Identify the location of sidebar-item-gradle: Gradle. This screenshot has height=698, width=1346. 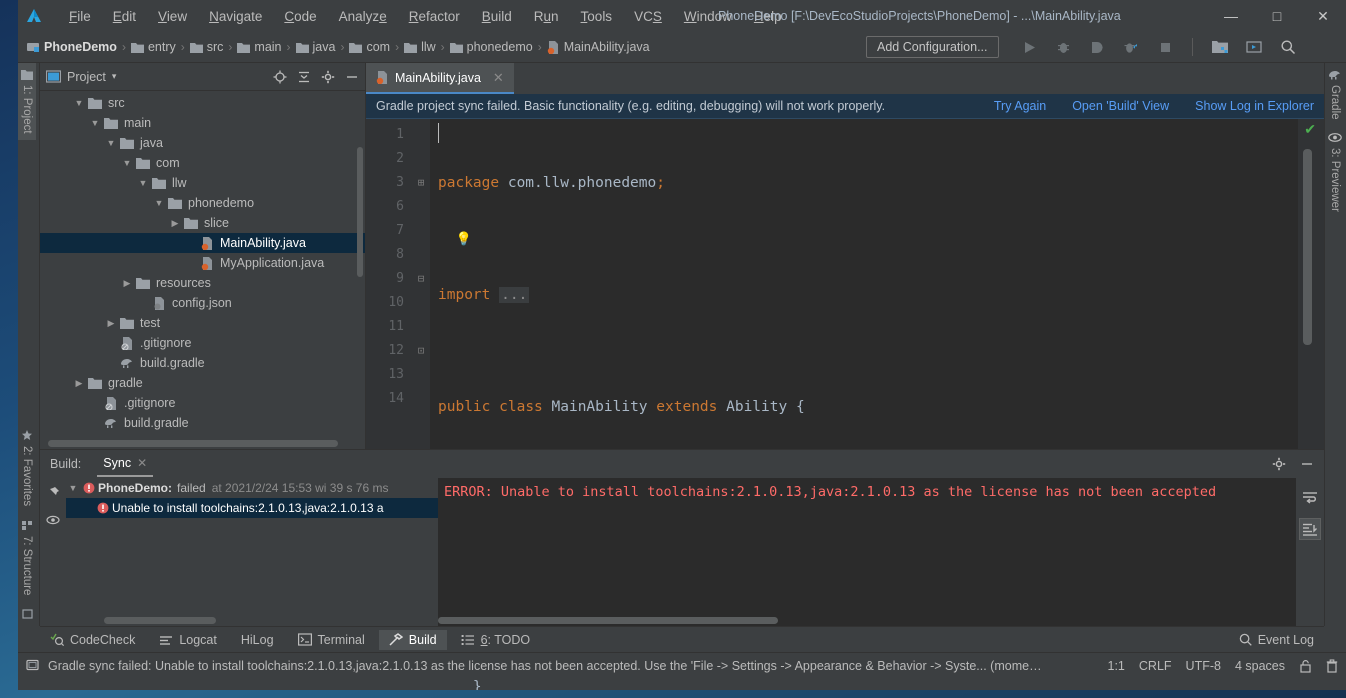
(1335, 94).